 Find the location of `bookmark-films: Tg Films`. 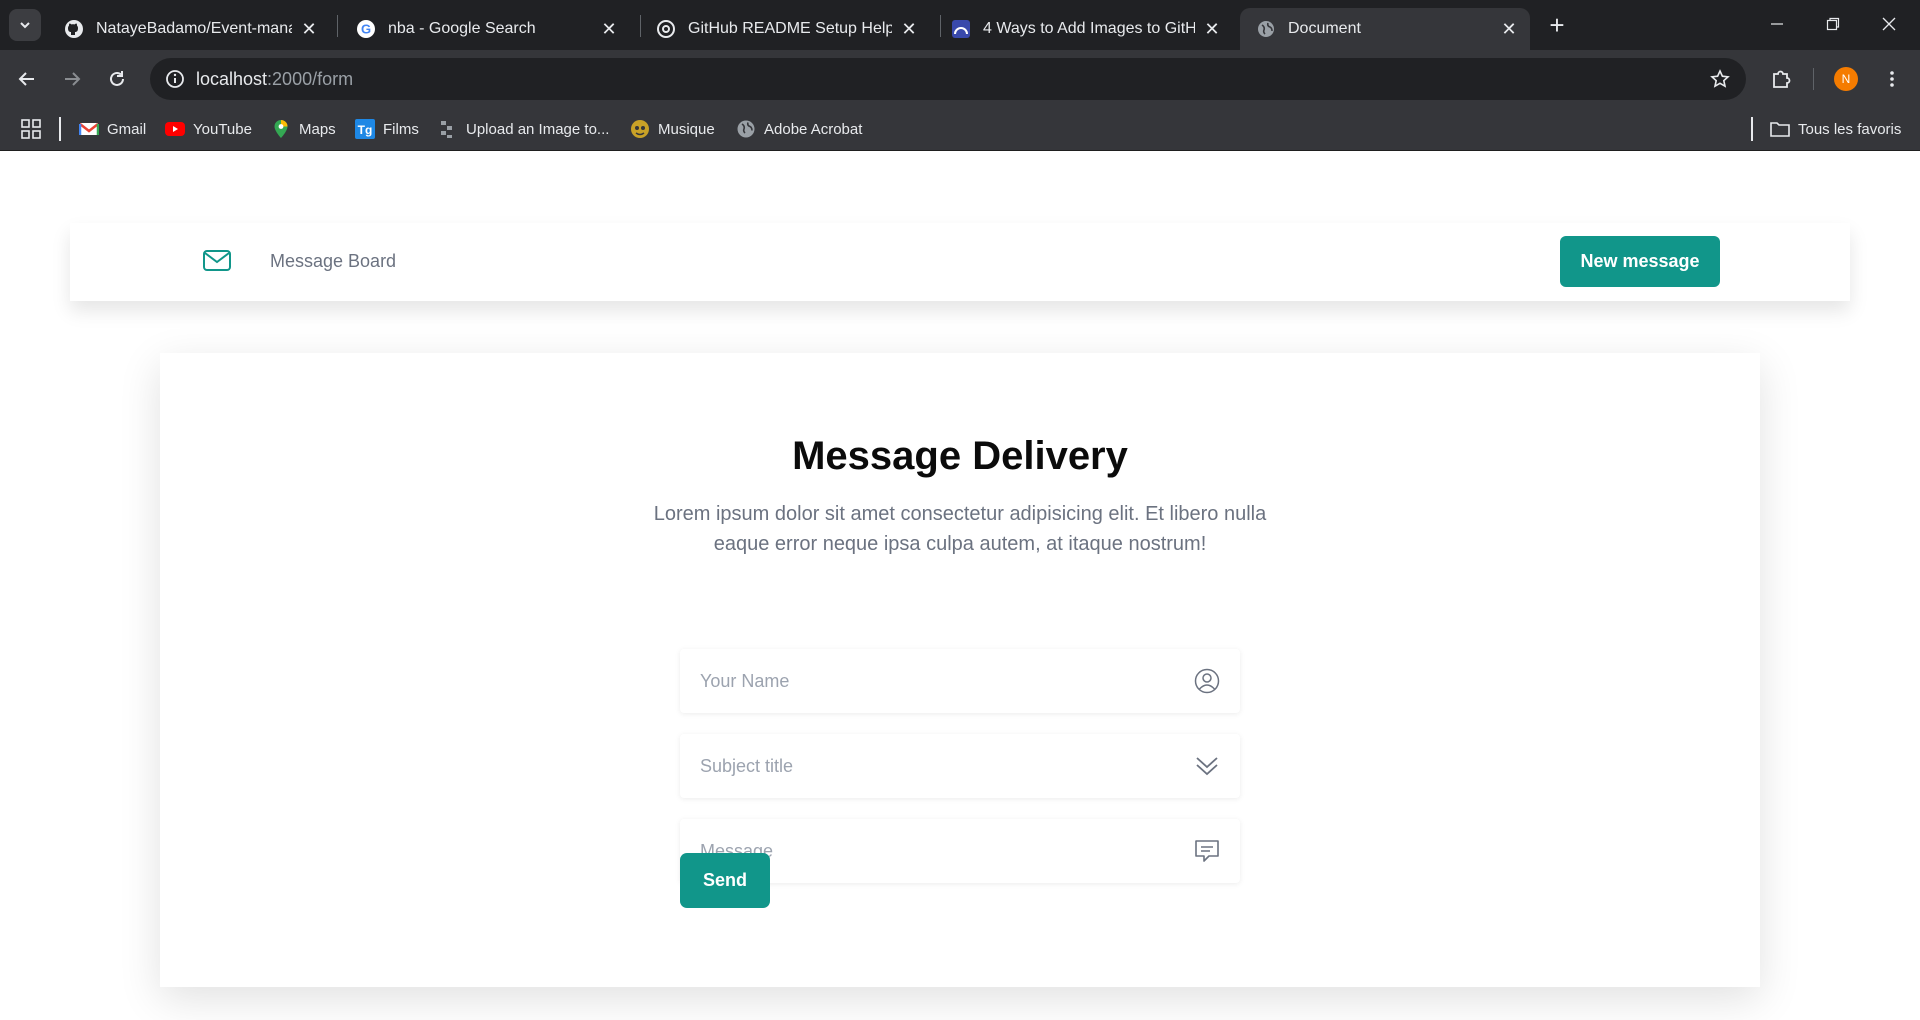

bookmark-films: Tg Films is located at coordinates (387, 129).